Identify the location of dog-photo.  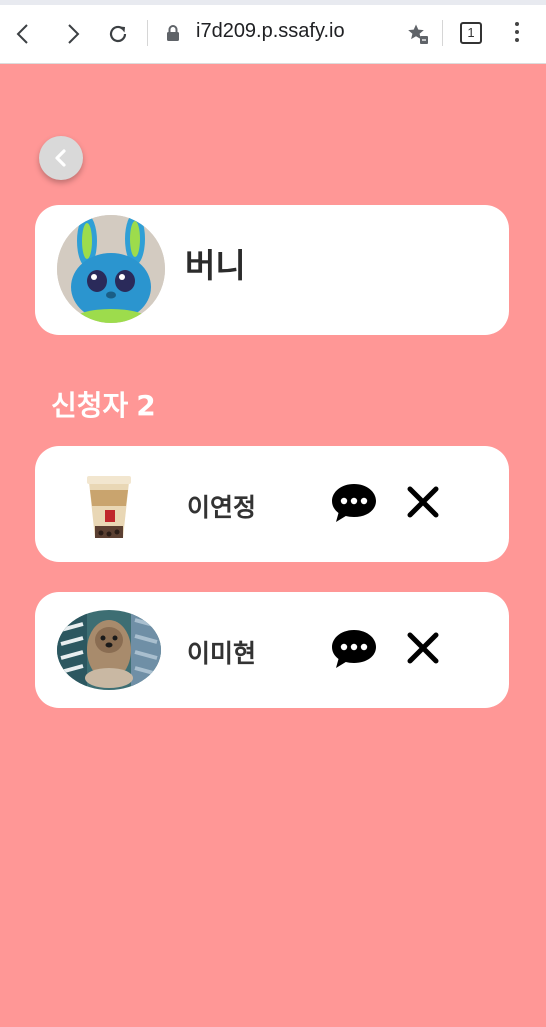
(109, 650).